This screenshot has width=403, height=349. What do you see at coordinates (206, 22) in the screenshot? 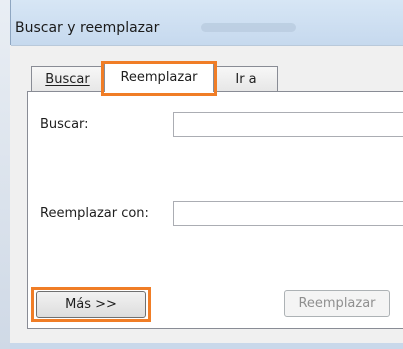
I see `title-bar: Buscar y reemplazar` at bounding box center [206, 22].